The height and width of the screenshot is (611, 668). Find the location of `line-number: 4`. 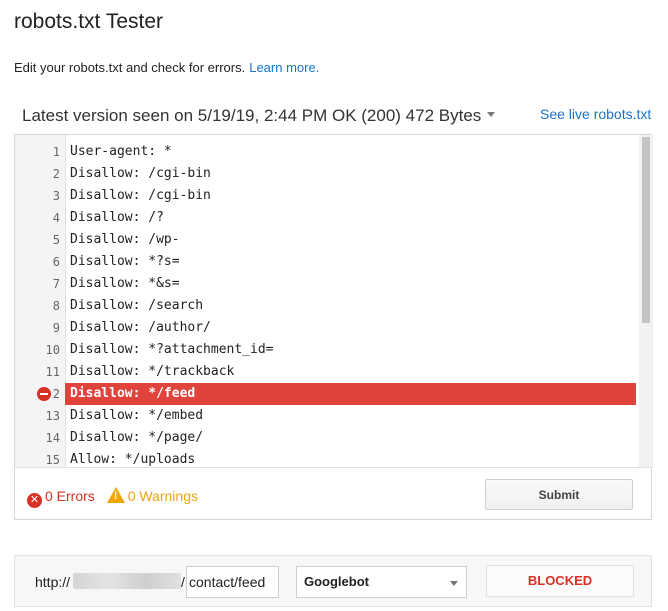

line-number: 4 is located at coordinates (56, 218).